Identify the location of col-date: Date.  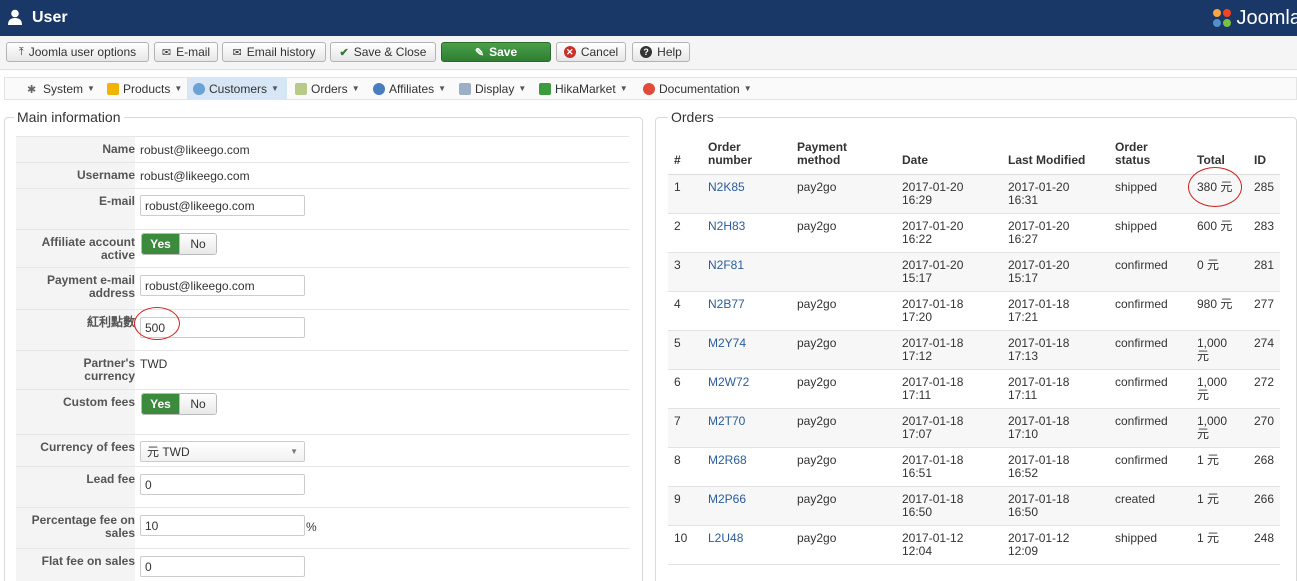
(915, 160).